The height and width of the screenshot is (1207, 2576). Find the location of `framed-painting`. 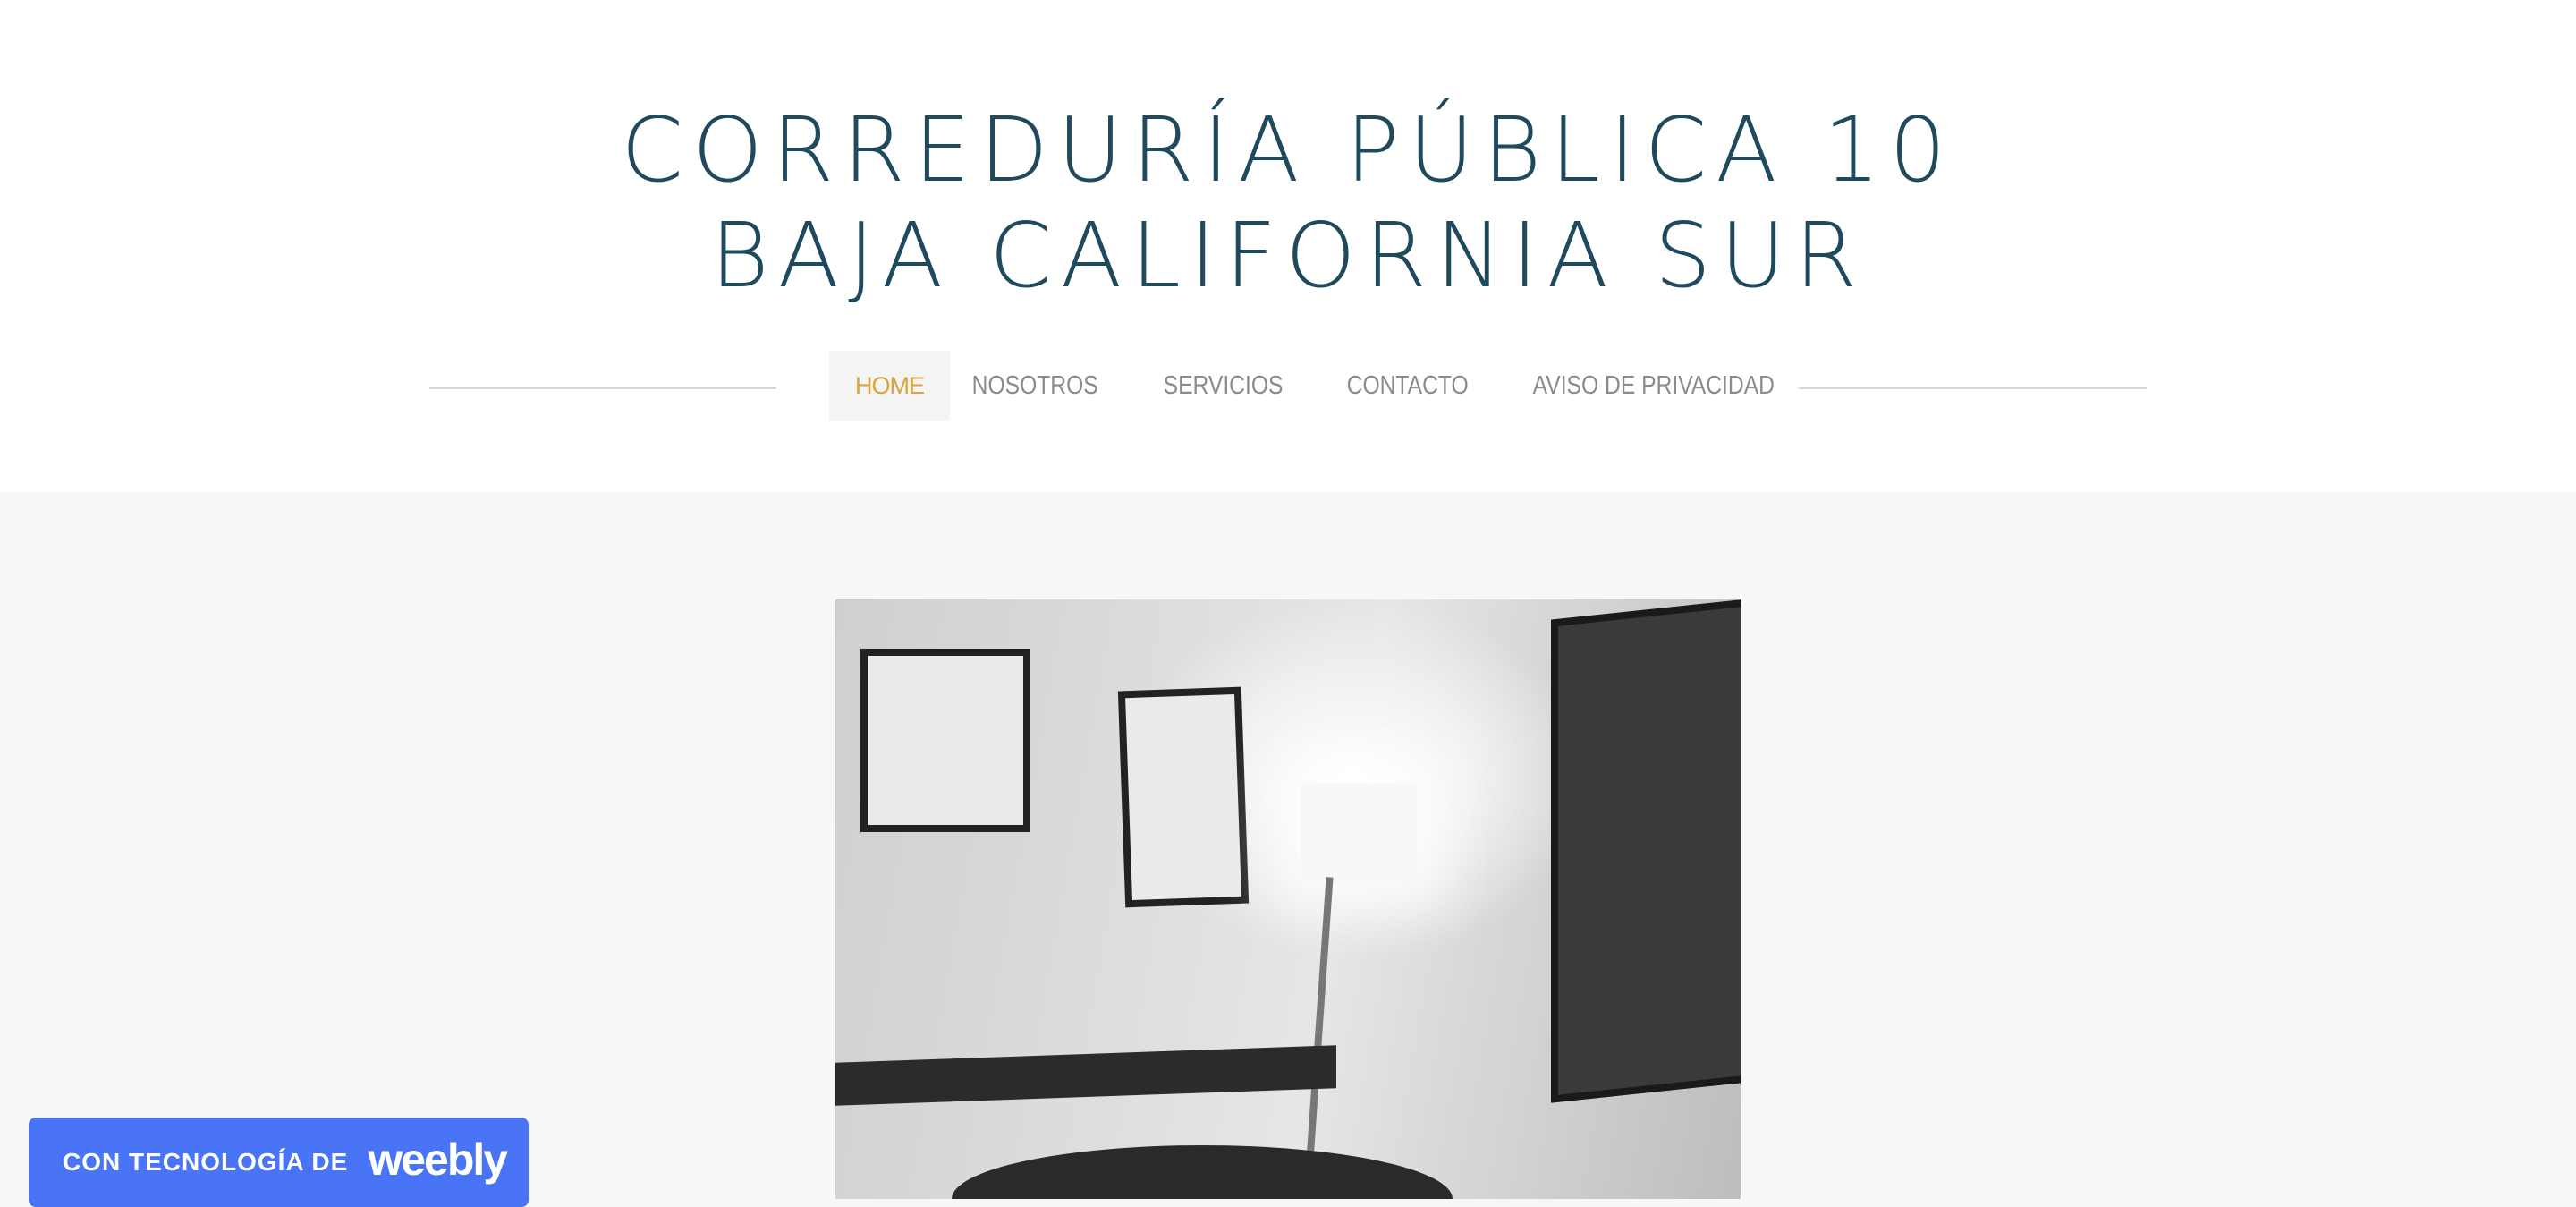

framed-painting is located at coordinates (1646, 851).